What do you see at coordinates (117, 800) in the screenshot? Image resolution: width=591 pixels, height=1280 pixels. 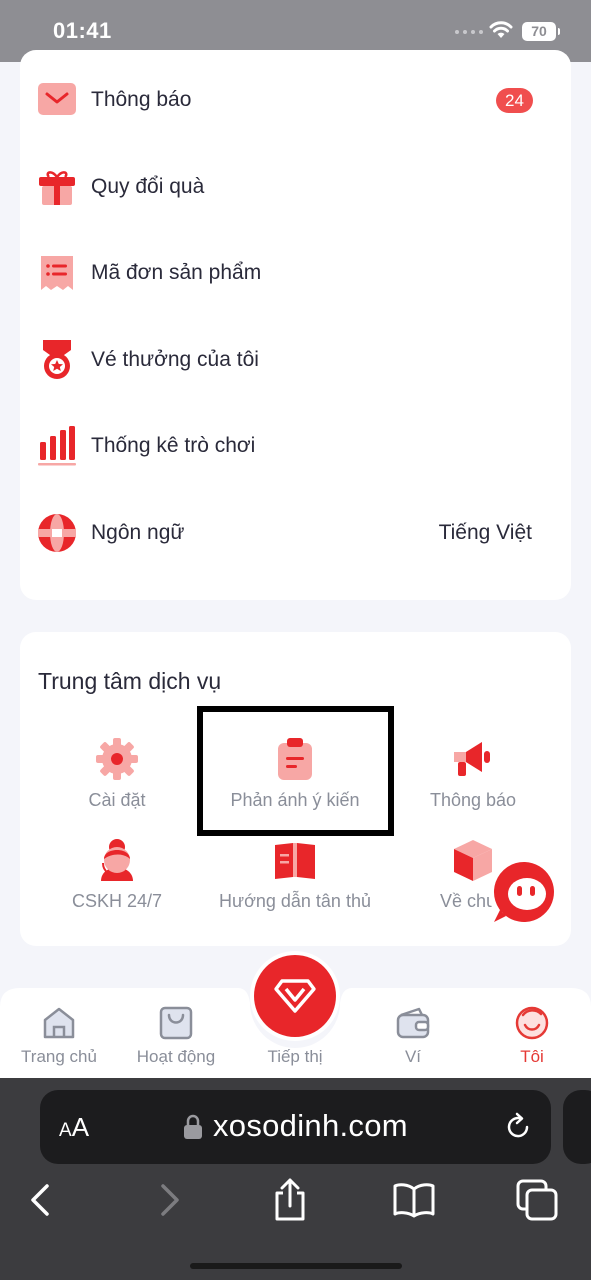 I see `service-label: Cài đặt` at bounding box center [117, 800].